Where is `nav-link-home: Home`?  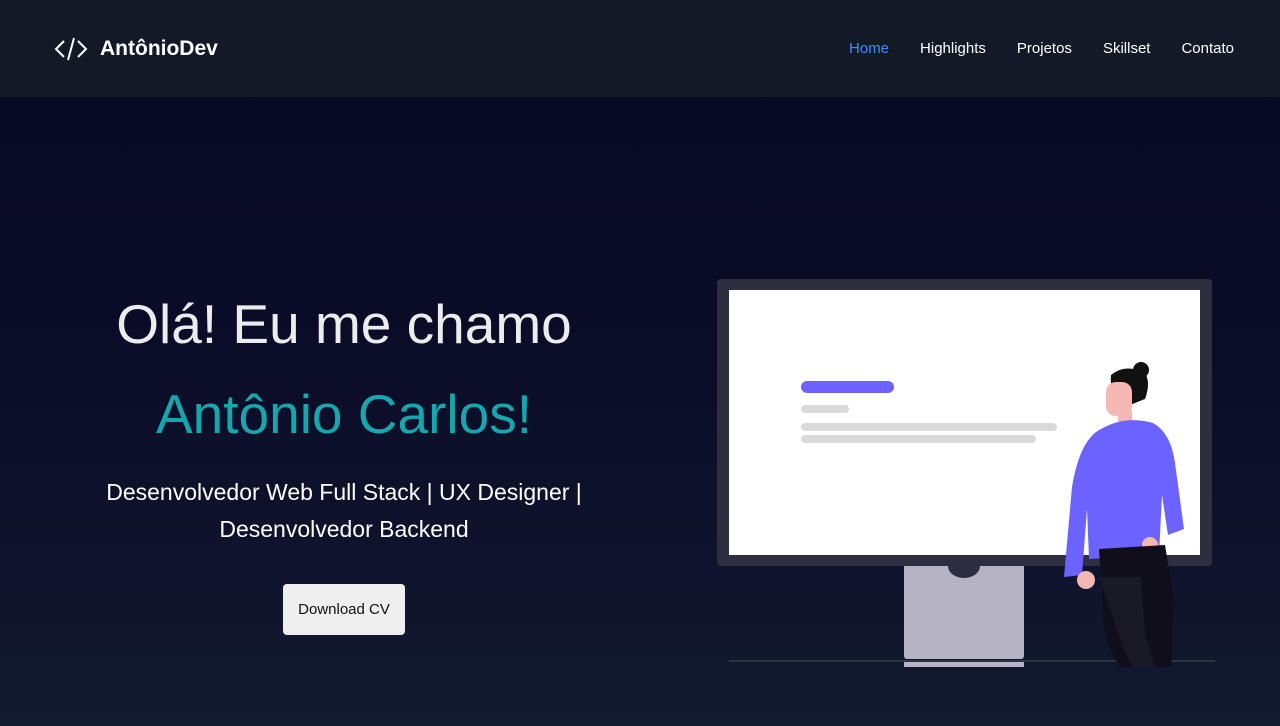 nav-link-home: Home is located at coordinates (869, 48).